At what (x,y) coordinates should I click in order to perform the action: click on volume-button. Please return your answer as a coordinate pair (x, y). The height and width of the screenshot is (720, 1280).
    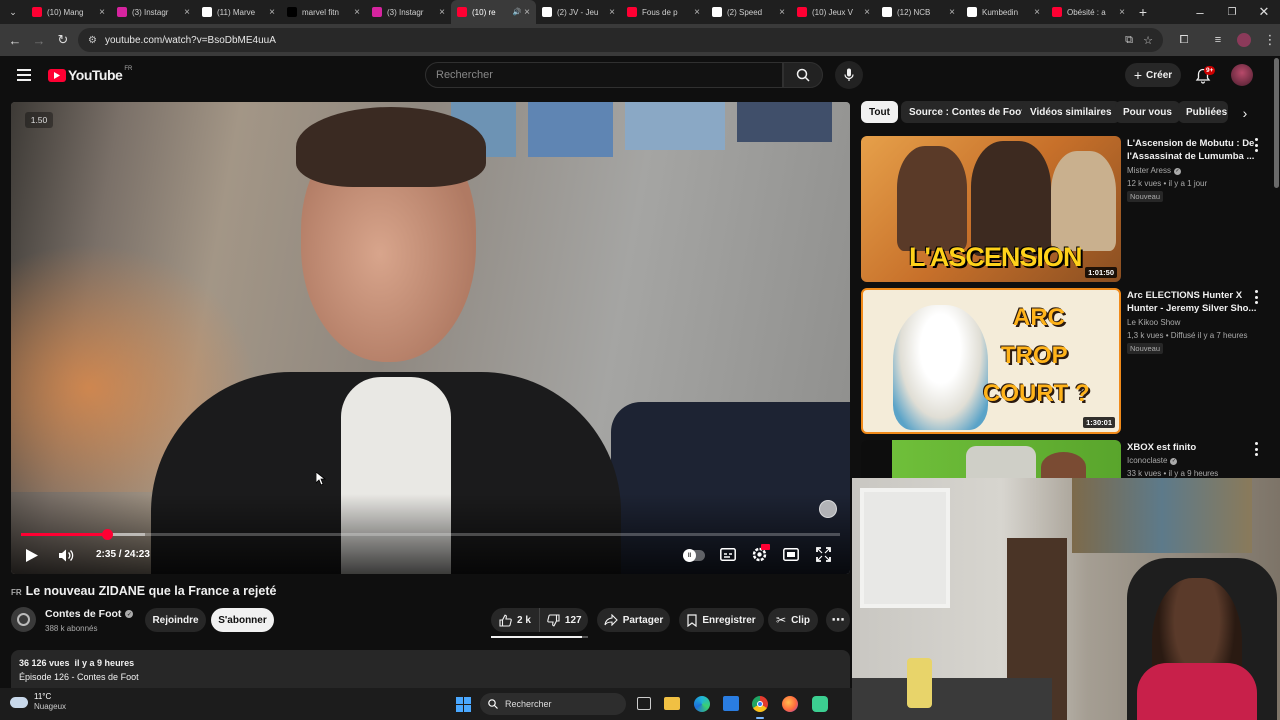
    Looking at the image, I should click on (66, 558).